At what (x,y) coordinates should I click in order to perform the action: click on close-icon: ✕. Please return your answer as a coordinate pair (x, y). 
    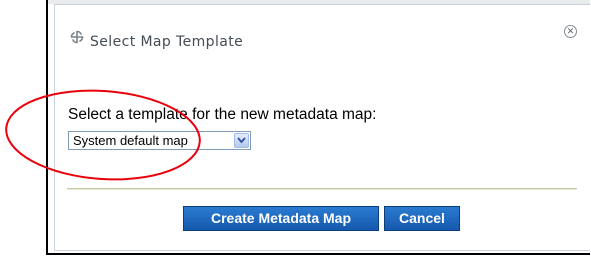
    Looking at the image, I should click on (570, 31).